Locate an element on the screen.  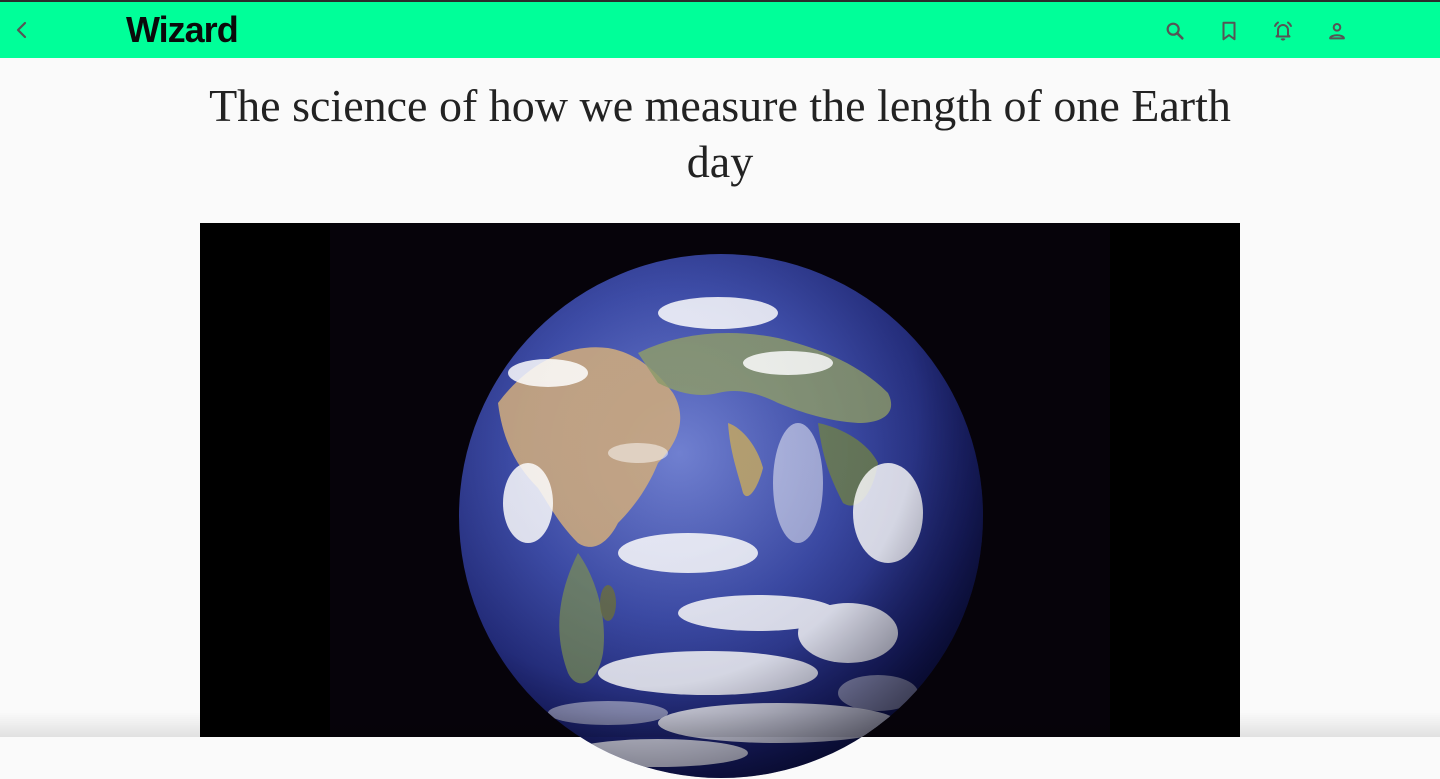
alarm-bell-icon is located at coordinates (1283, 31).